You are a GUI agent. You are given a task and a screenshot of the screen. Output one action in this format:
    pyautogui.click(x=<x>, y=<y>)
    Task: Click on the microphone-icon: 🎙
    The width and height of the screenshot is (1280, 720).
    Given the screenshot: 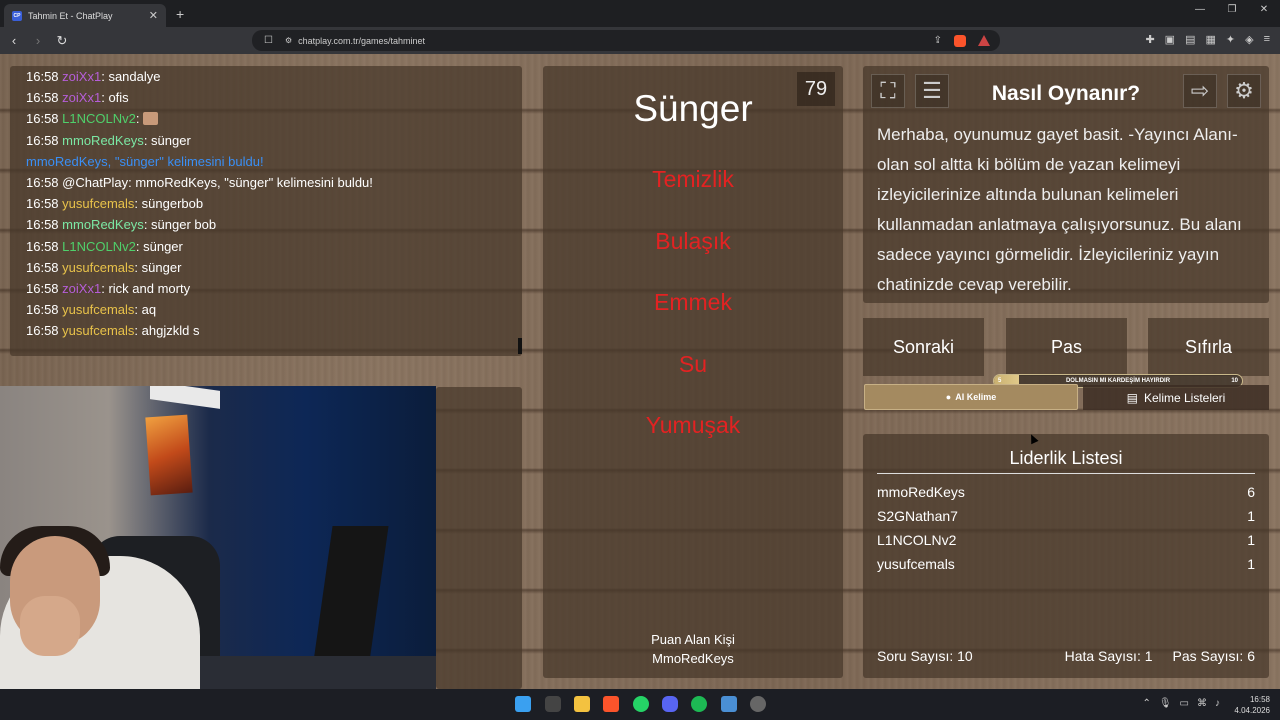 What is the action you would take?
    pyautogui.click(x=1165, y=703)
    